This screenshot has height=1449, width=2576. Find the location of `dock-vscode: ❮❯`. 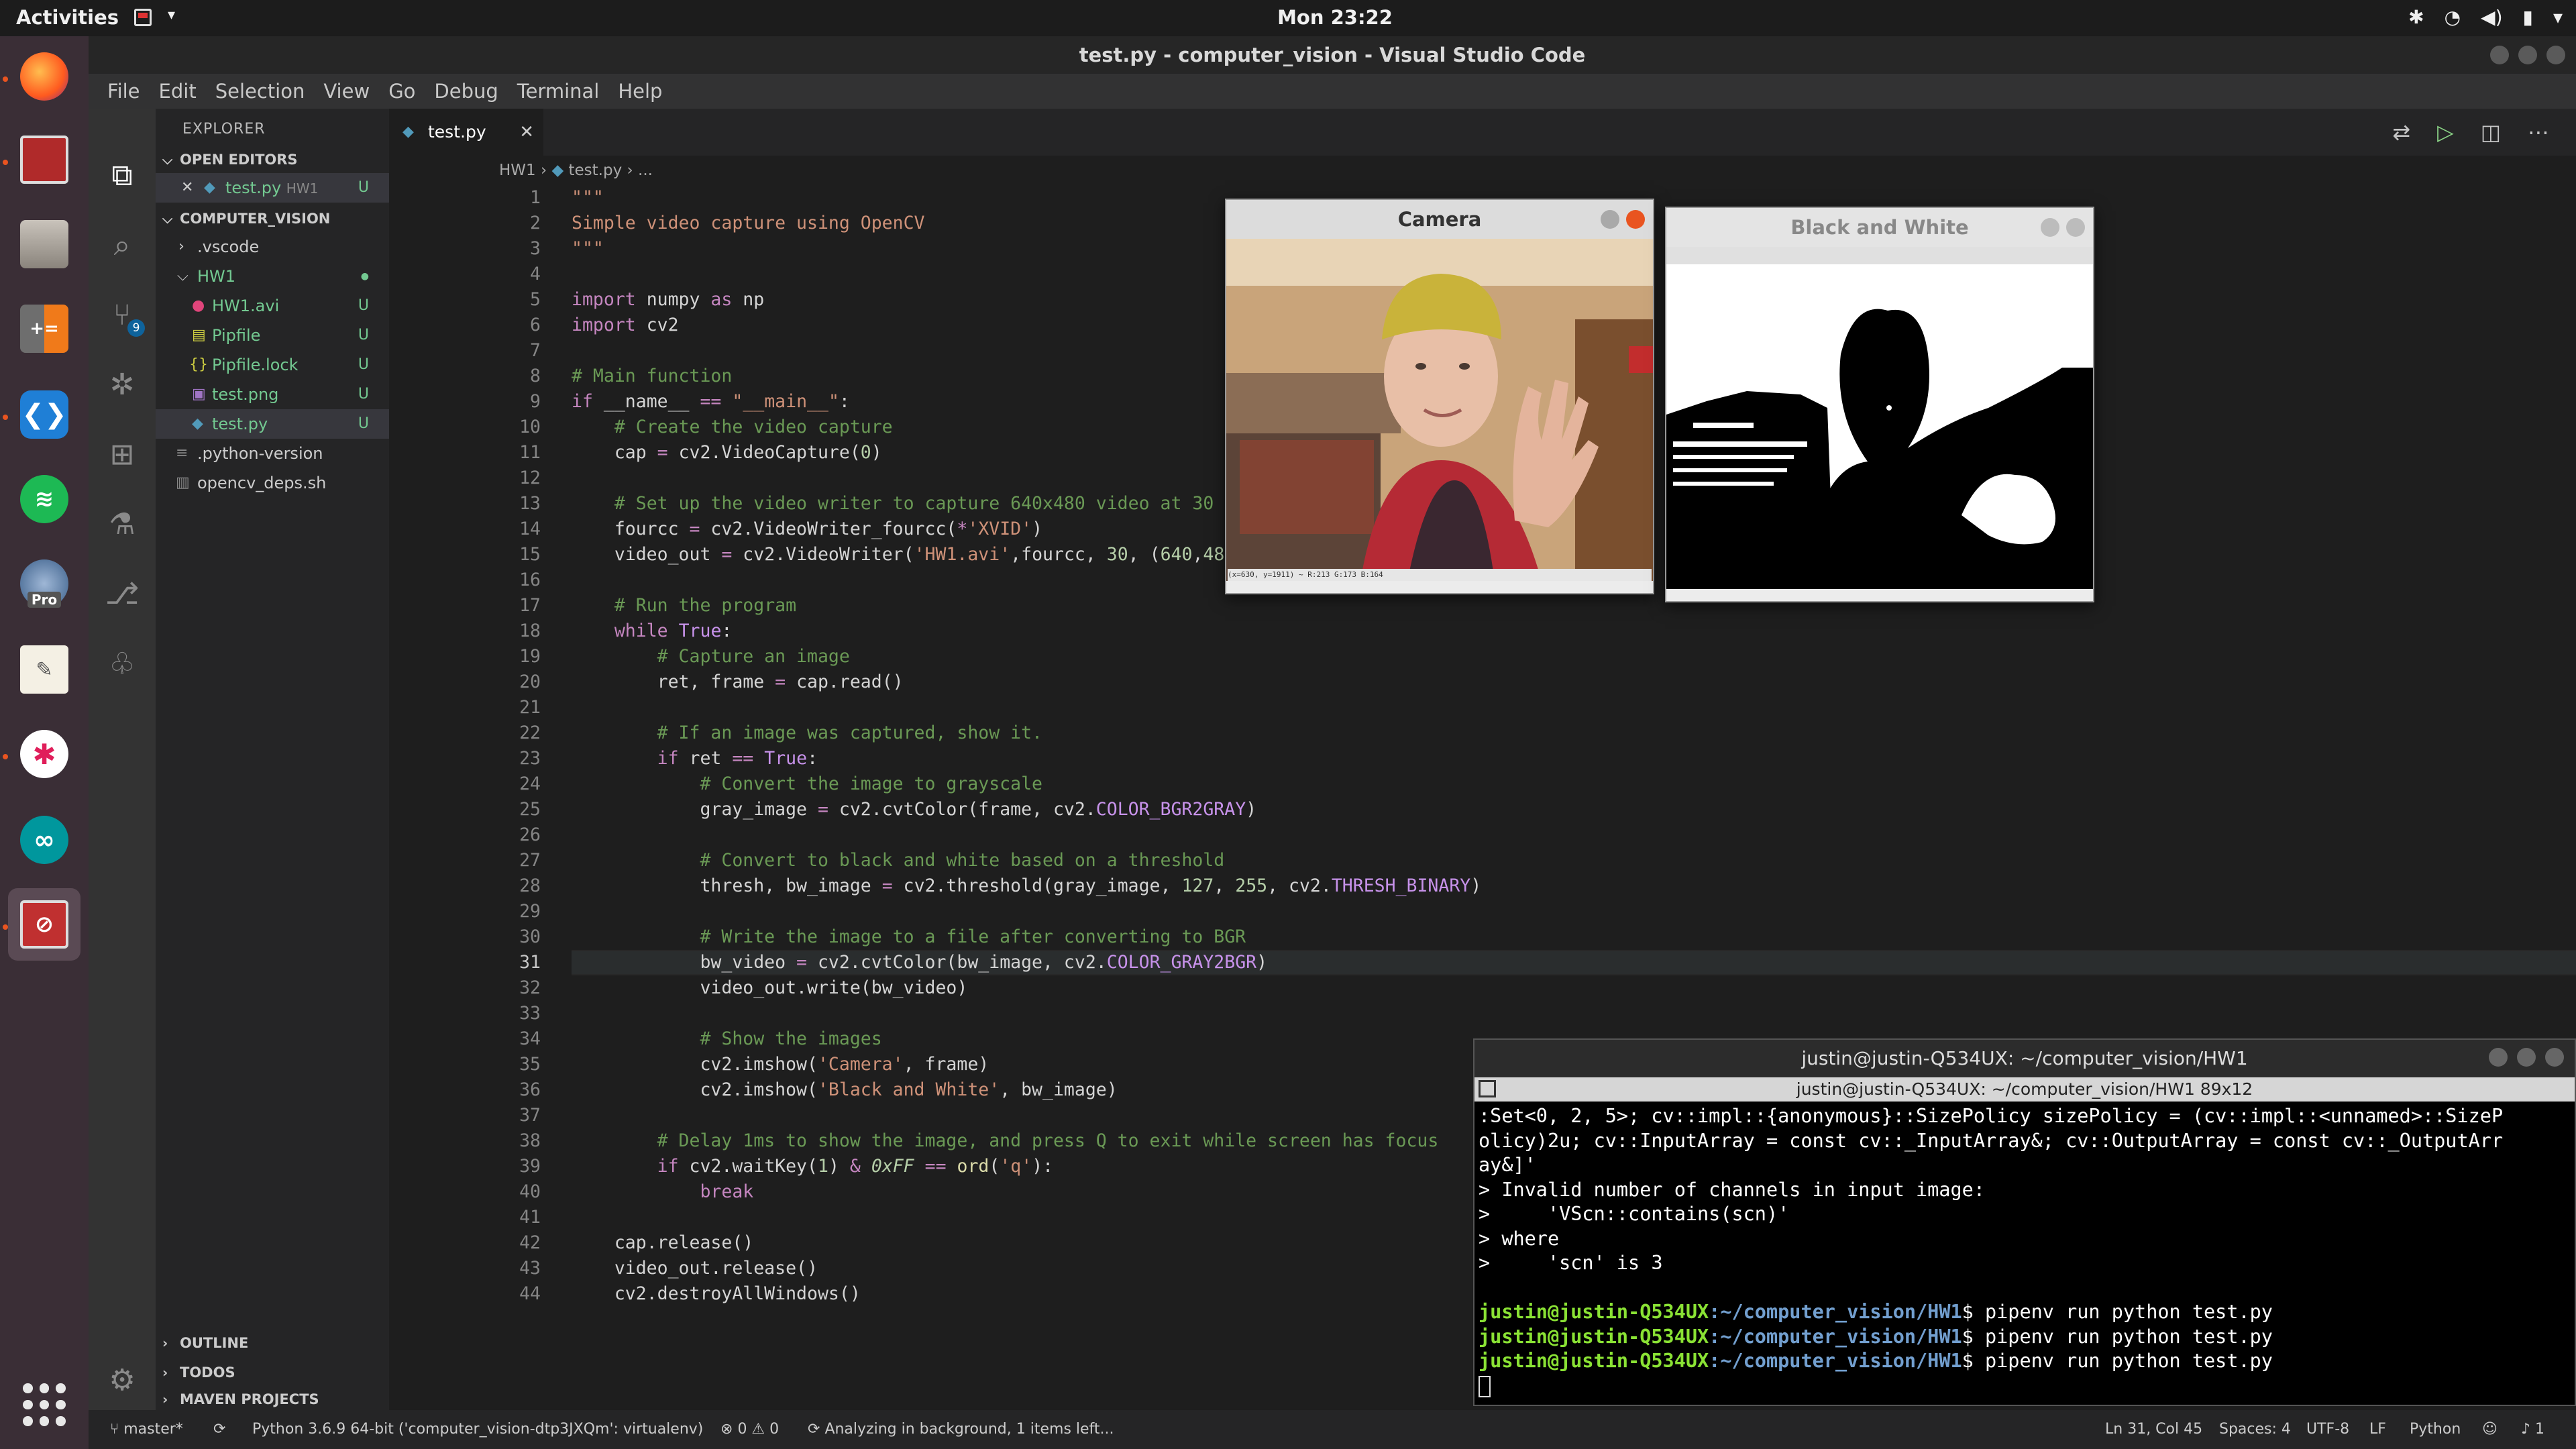

dock-vscode: ❮❯ is located at coordinates (44, 414).